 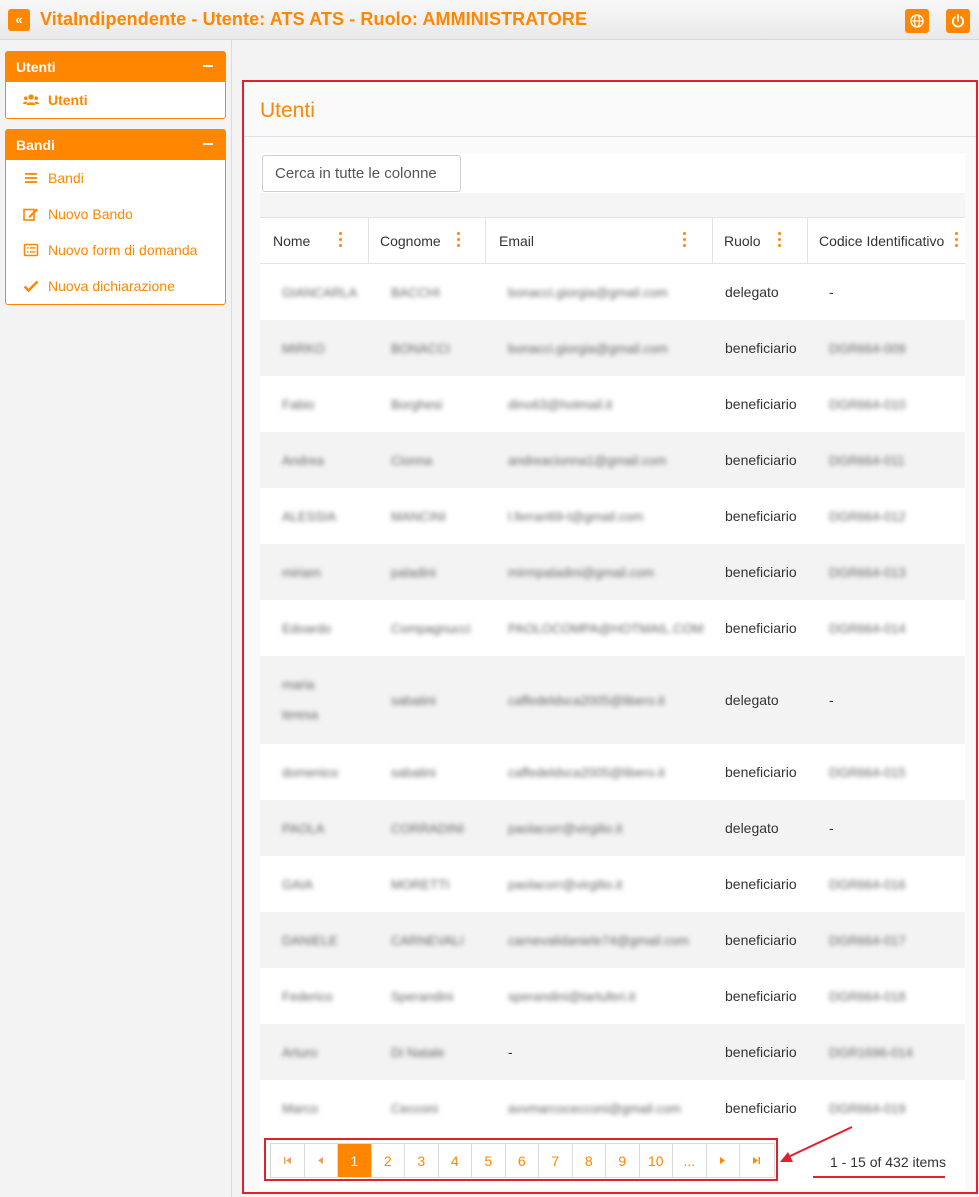 What do you see at coordinates (958, 21) in the screenshot?
I see `logout-button` at bounding box center [958, 21].